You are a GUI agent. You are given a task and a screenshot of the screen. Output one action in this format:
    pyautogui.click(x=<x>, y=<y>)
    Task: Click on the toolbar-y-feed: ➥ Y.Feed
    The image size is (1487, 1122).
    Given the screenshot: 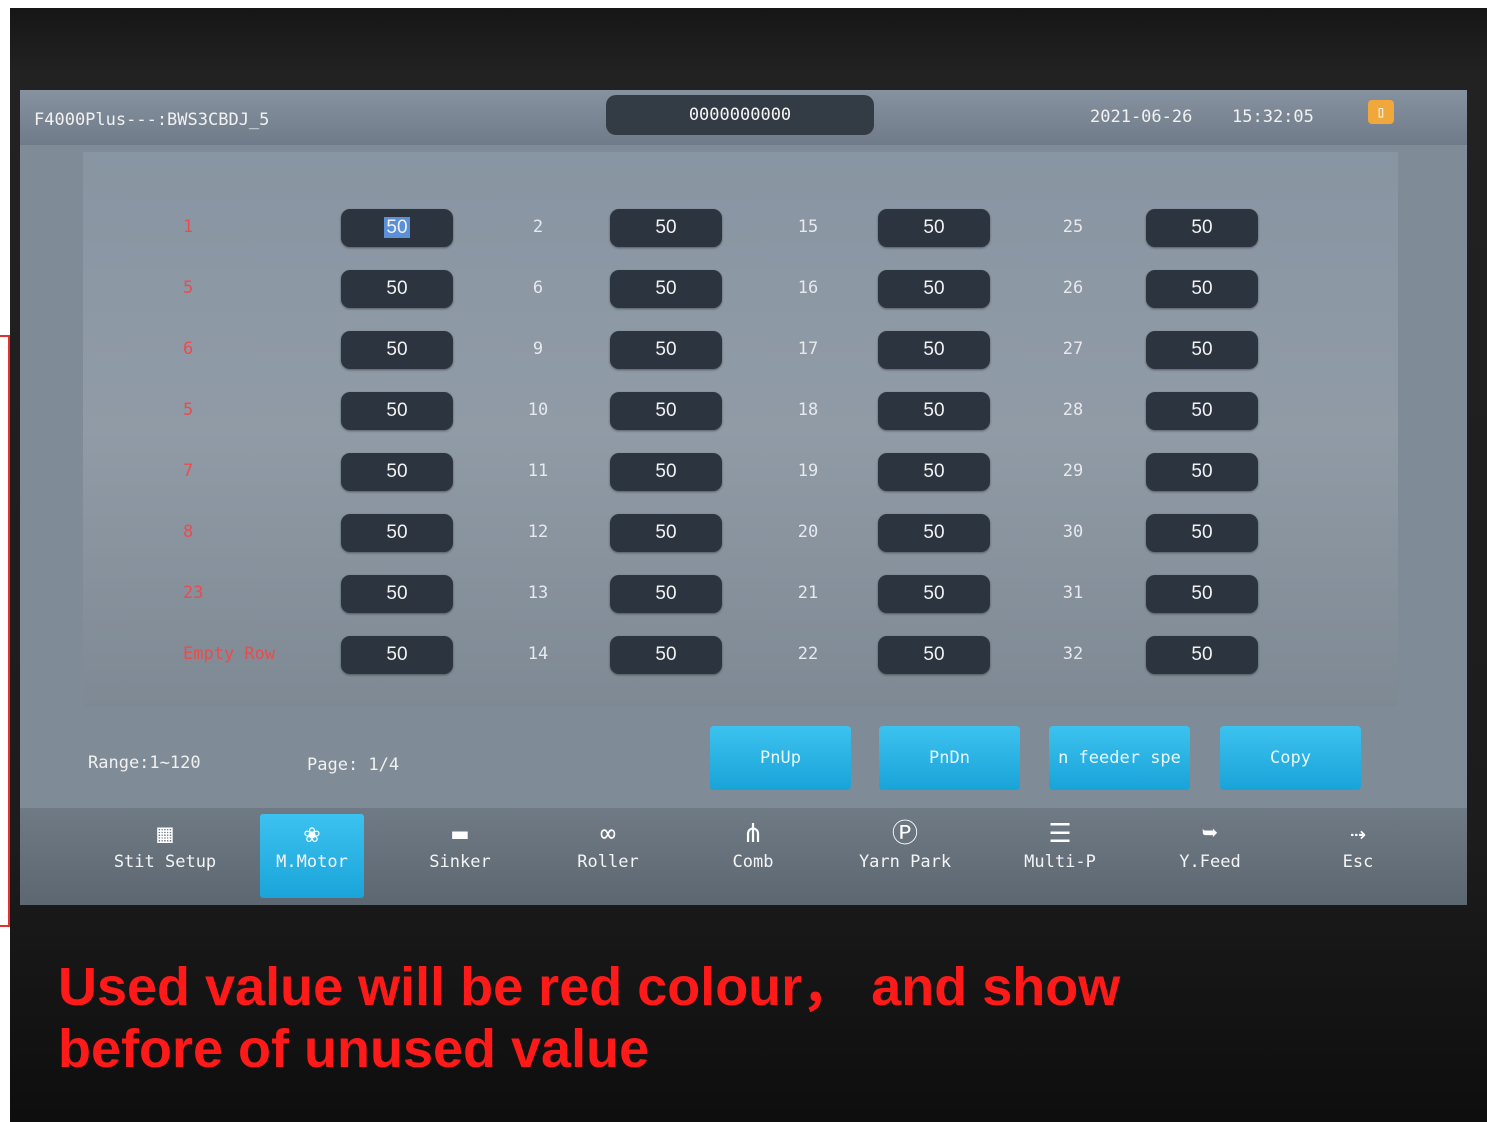 What is the action you would take?
    pyautogui.click(x=1210, y=856)
    